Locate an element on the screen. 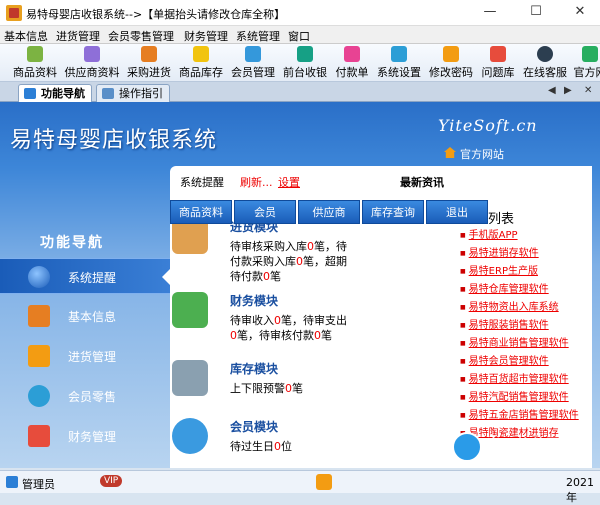 The height and width of the screenshot is (505, 600). news-item: 易特会员管理软件 is located at coordinates (504, 359).